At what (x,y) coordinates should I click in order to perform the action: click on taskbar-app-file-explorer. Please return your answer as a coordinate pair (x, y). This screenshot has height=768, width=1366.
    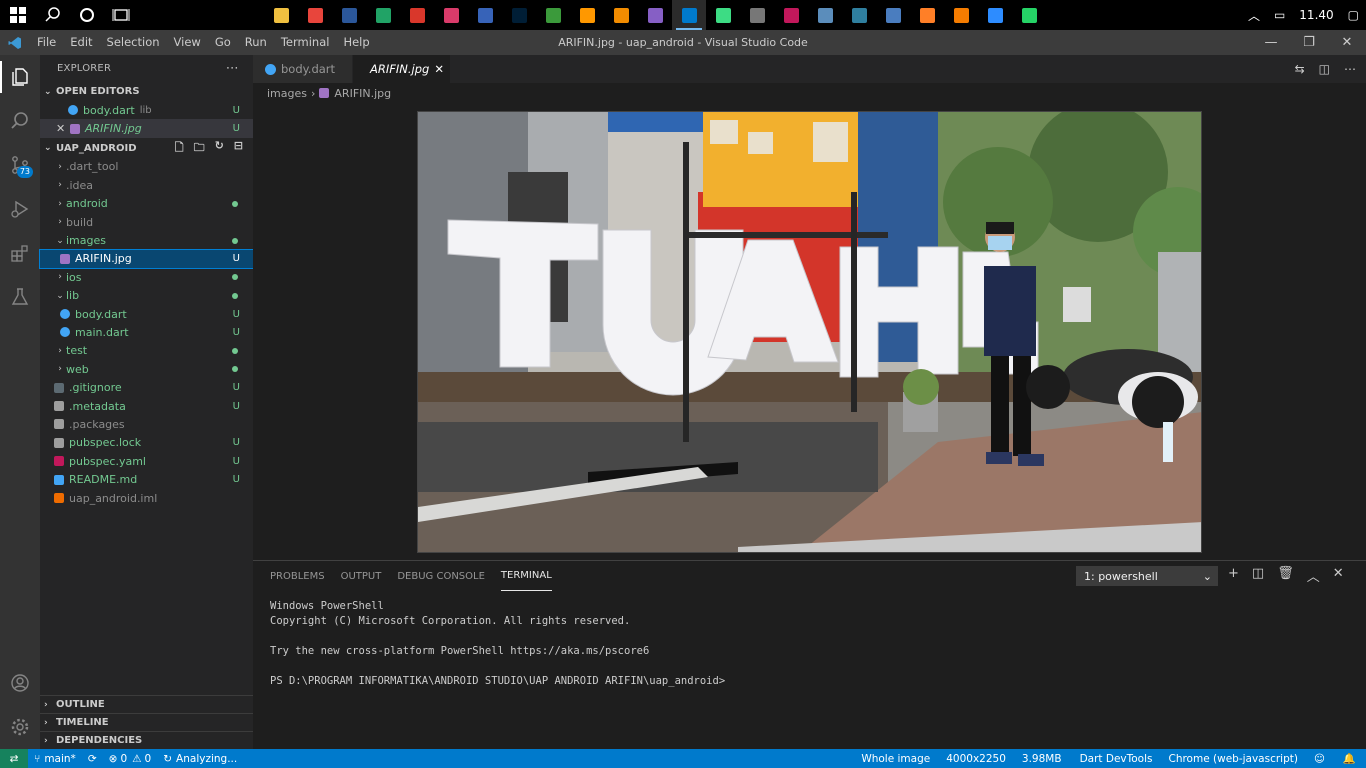
    Looking at the image, I should click on (281, 15).